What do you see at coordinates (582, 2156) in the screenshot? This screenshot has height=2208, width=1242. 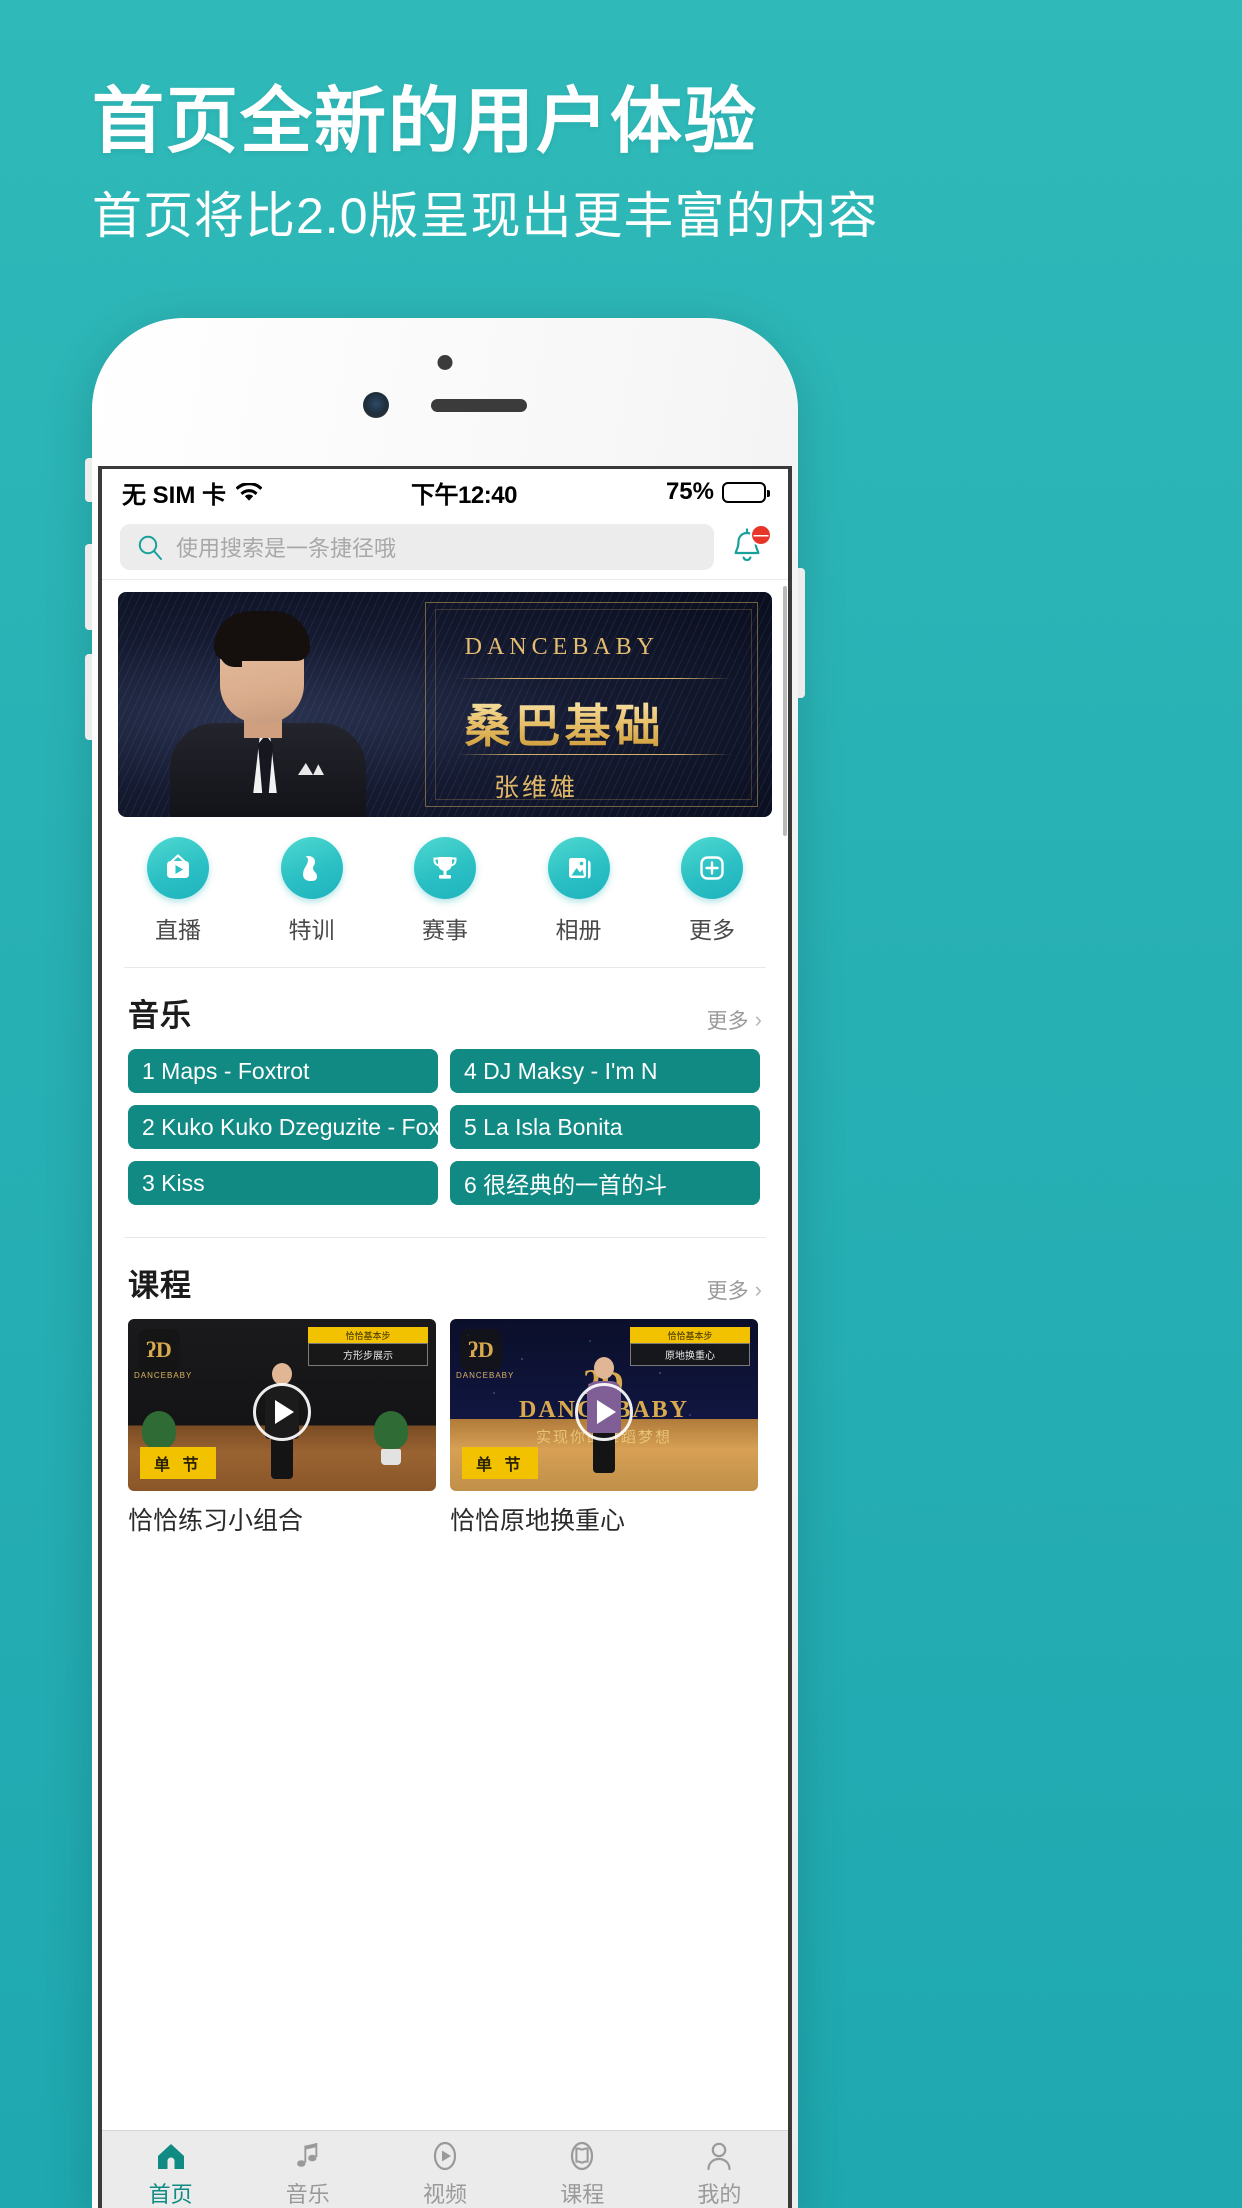 I see `book-icon` at bounding box center [582, 2156].